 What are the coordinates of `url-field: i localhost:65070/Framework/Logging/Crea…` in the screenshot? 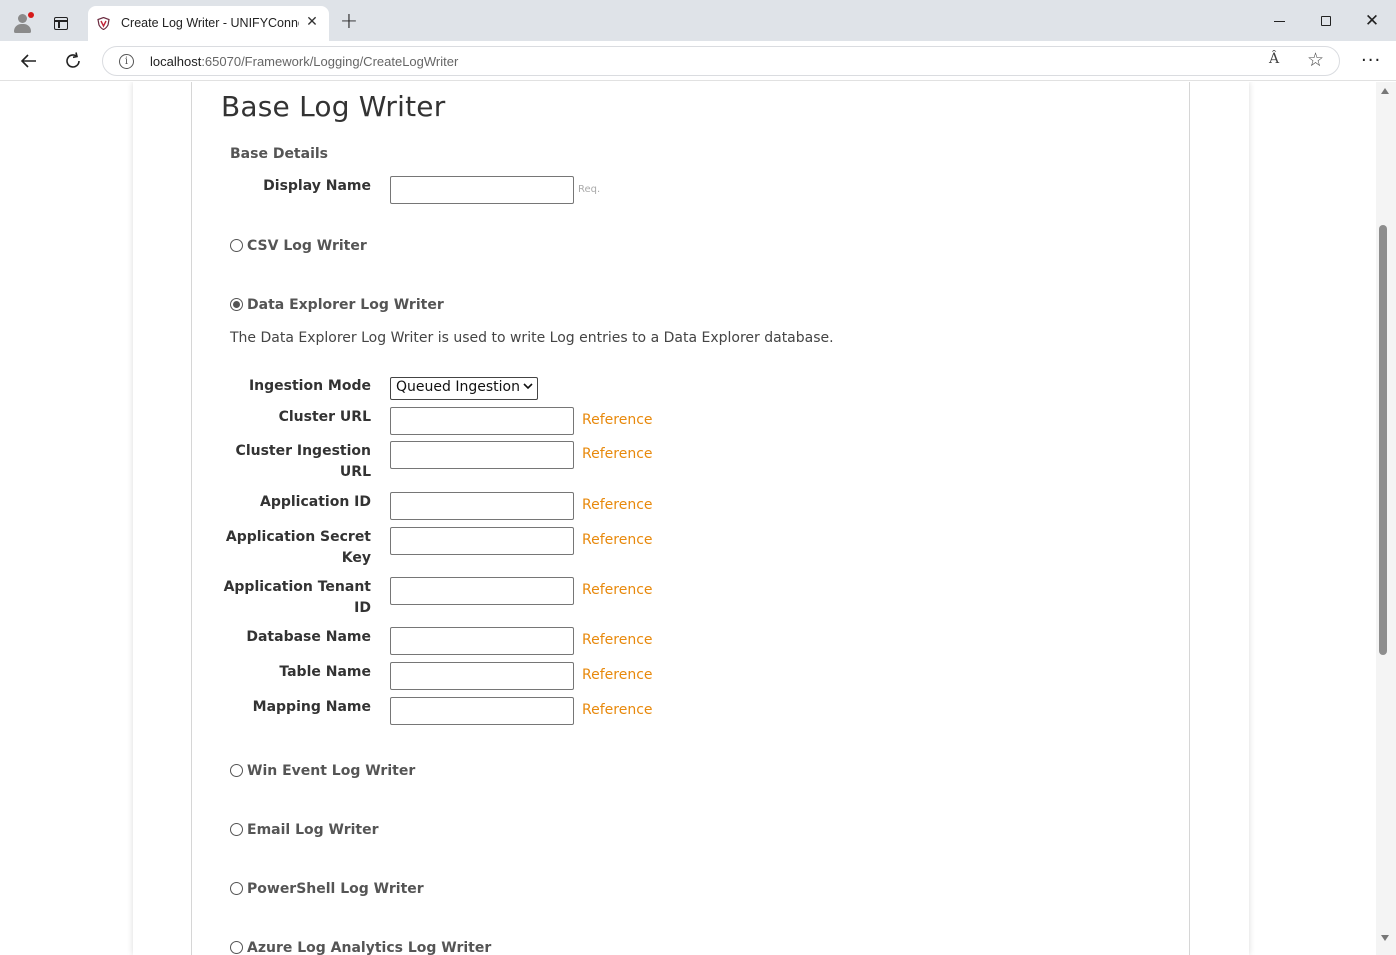 It's located at (721, 61).